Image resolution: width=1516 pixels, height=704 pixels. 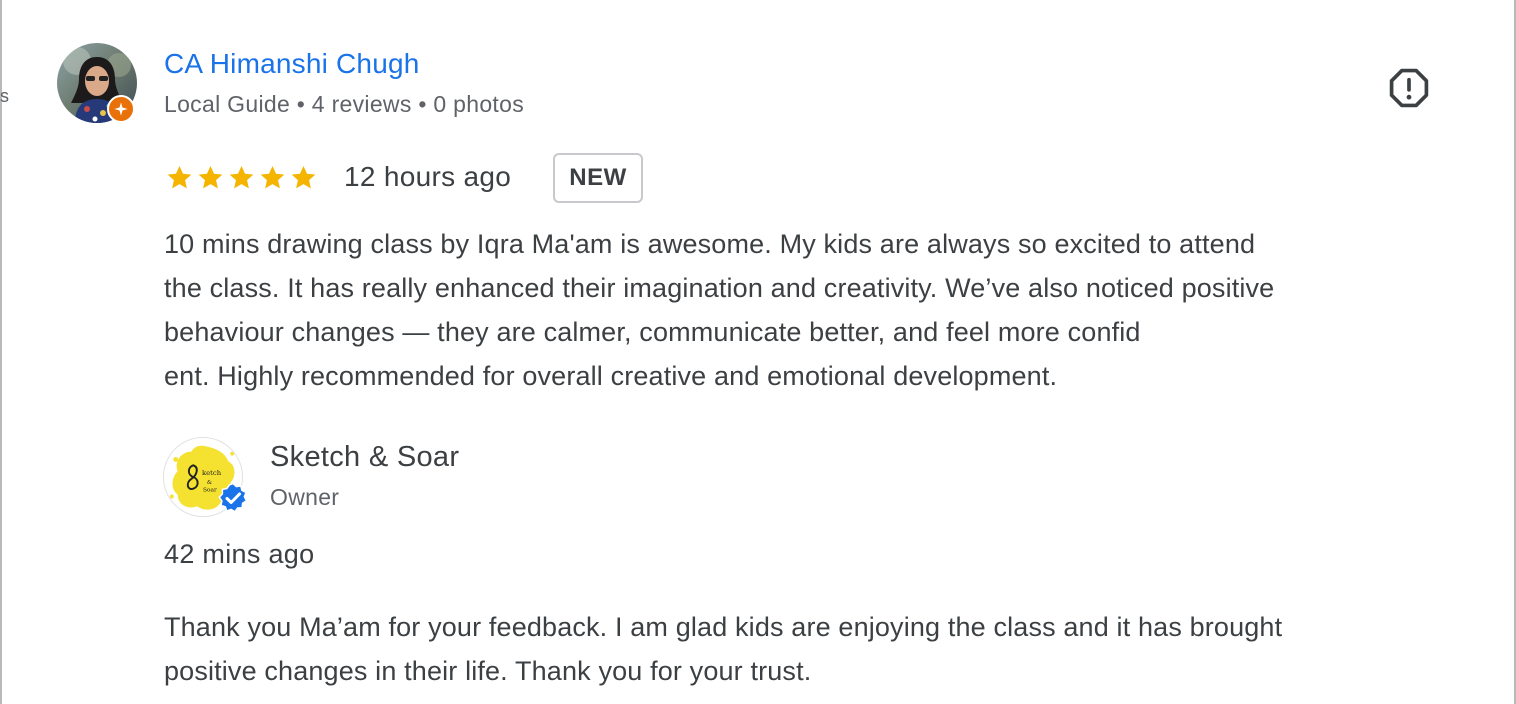 I want to click on report-icon, so click(x=1409, y=88).